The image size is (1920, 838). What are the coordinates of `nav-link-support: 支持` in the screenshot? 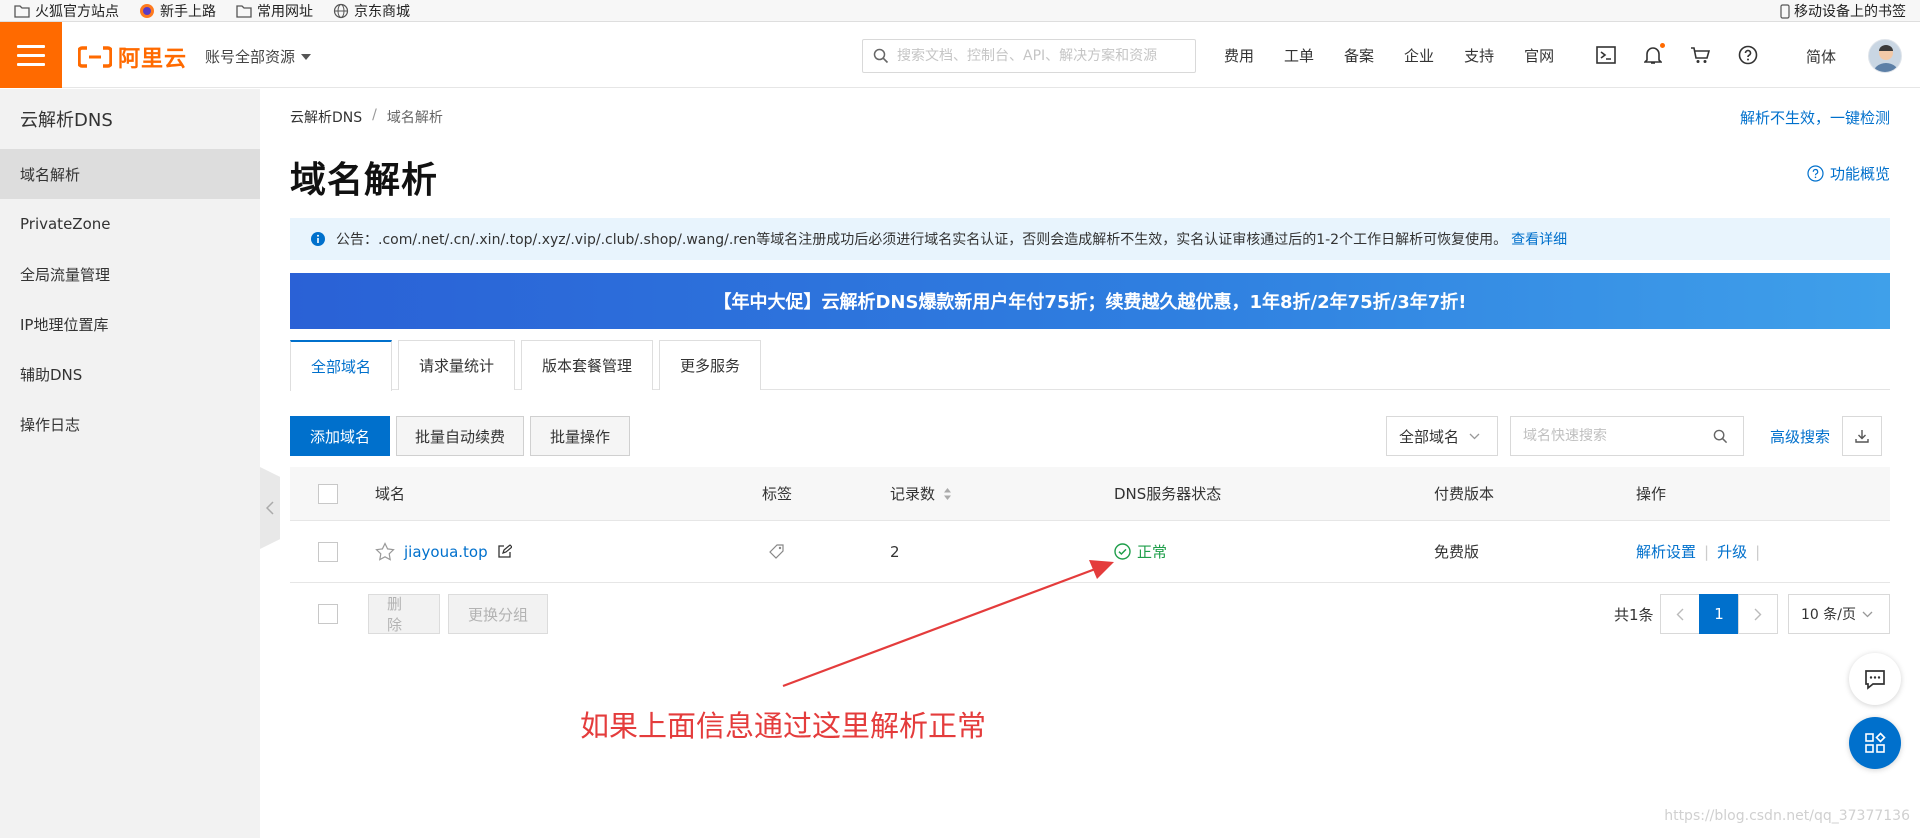 It's located at (1479, 55).